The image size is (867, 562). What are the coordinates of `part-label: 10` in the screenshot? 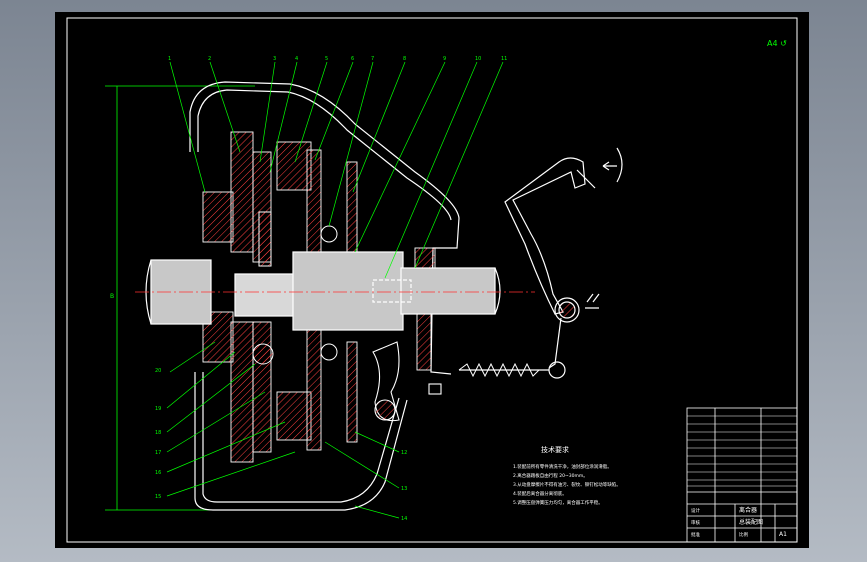 It's located at (478, 59).